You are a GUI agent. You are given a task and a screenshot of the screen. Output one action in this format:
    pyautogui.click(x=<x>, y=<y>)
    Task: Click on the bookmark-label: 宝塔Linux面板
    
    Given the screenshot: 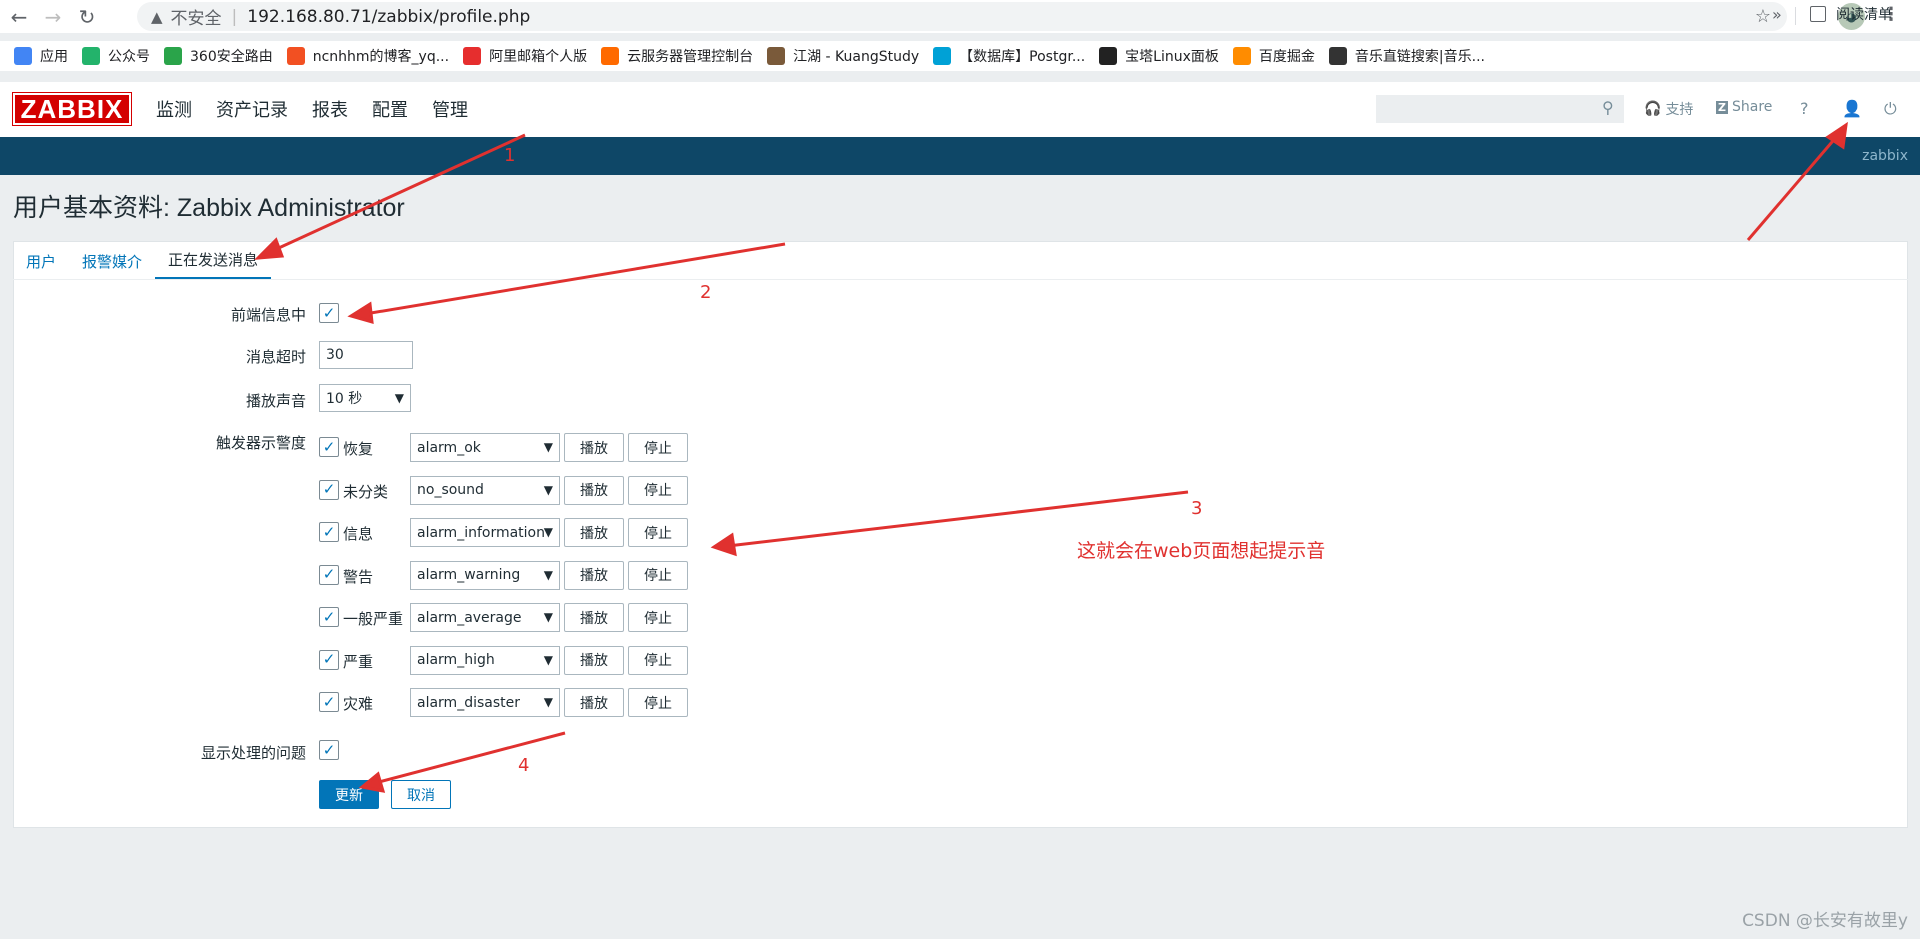 What is the action you would take?
    pyautogui.click(x=1172, y=57)
    